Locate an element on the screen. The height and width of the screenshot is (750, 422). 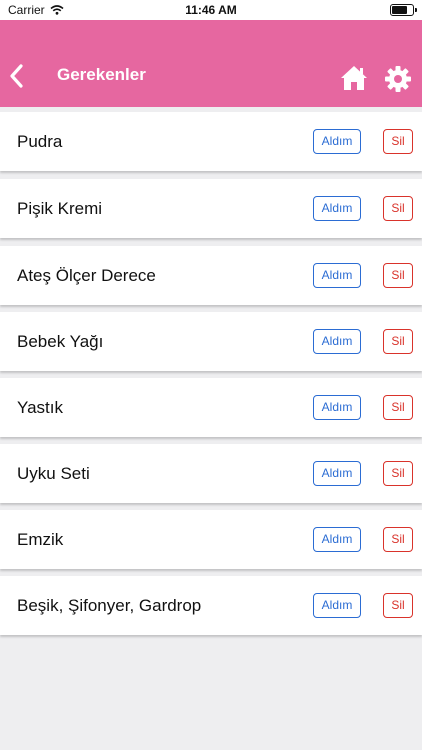
list-item: Pudra Aldım Sil is located at coordinates (211, 141).